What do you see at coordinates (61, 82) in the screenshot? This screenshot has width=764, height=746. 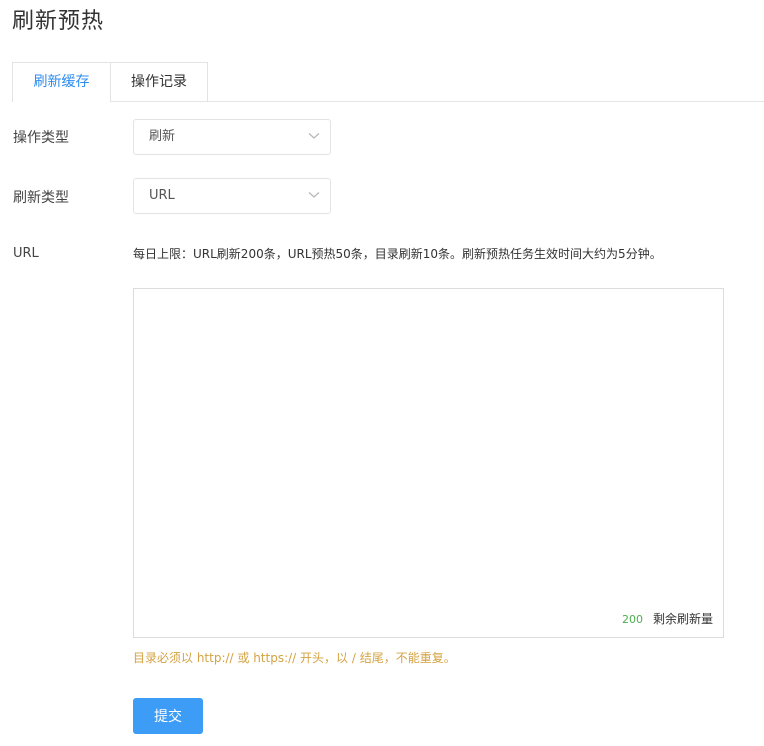 I see `tab-refresh-cache: 刷新缓存` at bounding box center [61, 82].